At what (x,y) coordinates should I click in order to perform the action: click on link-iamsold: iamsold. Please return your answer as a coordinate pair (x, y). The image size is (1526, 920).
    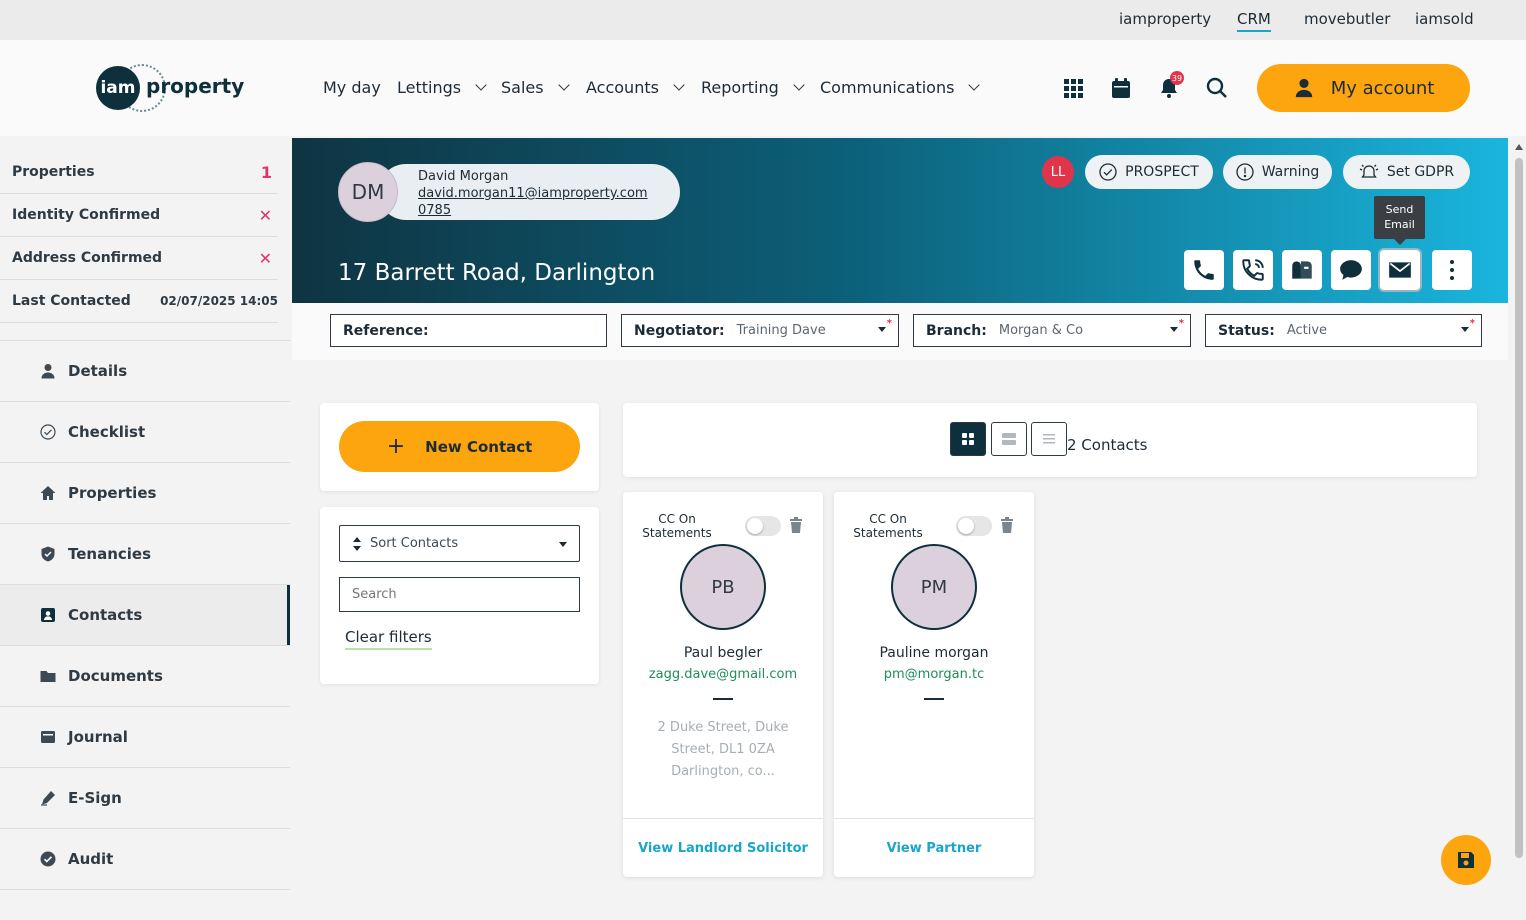
    Looking at the image, I should click on (1444, 19).